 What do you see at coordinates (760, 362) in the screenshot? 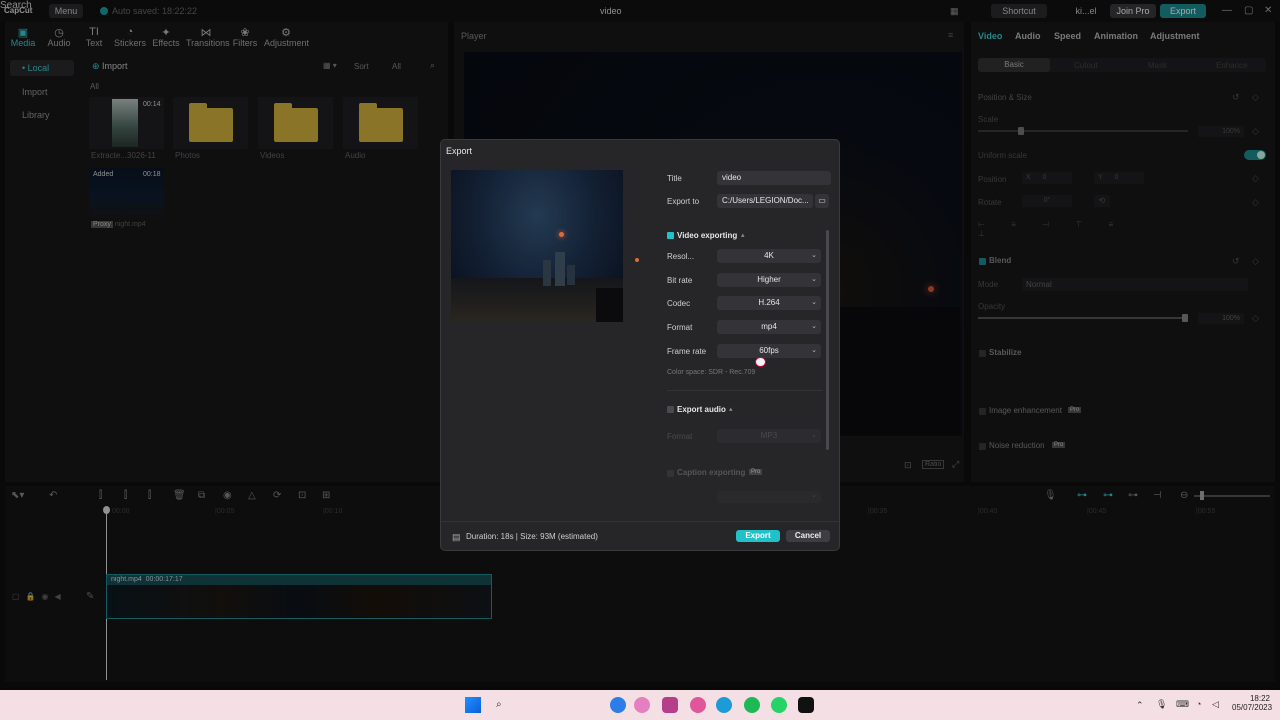
I see `mouse-cursor-icon` at bounding box center [760, 362].